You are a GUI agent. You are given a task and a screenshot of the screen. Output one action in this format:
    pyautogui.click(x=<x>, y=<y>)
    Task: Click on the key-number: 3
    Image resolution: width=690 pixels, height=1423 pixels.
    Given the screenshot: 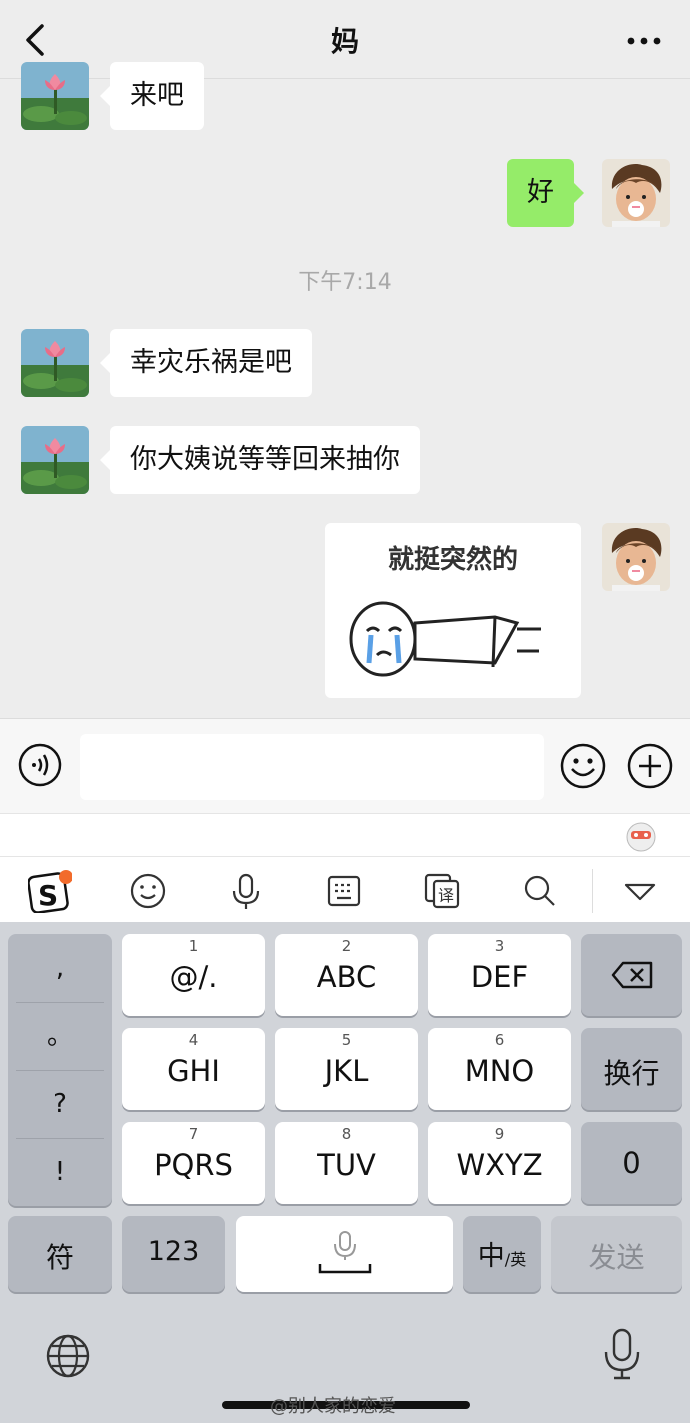 What is the action you would take?
    pyautogui.click(x=499, y=946)
    